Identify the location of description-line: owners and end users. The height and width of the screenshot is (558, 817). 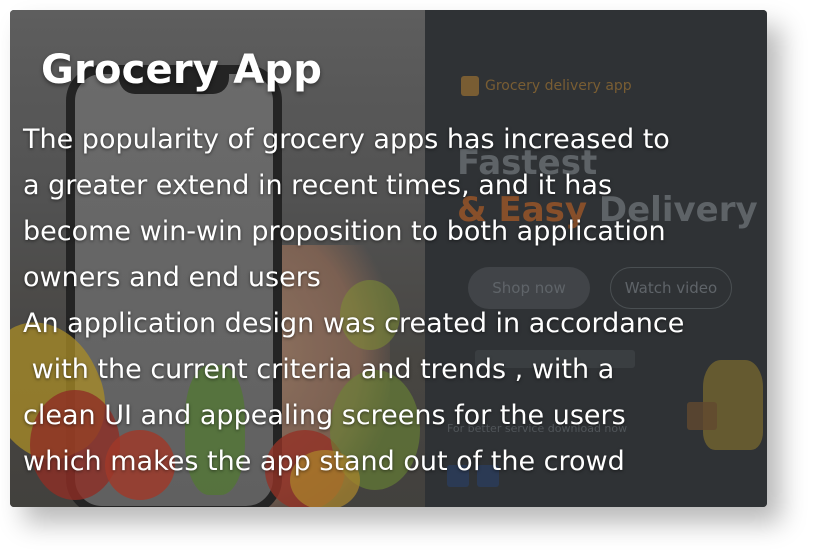
(172, 277).